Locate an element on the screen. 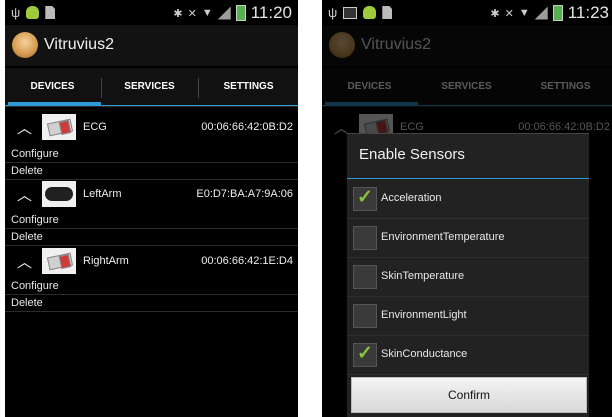 This screenshot has height=417, width=612. clock: 11:23 is located at coordinates (588, 12).